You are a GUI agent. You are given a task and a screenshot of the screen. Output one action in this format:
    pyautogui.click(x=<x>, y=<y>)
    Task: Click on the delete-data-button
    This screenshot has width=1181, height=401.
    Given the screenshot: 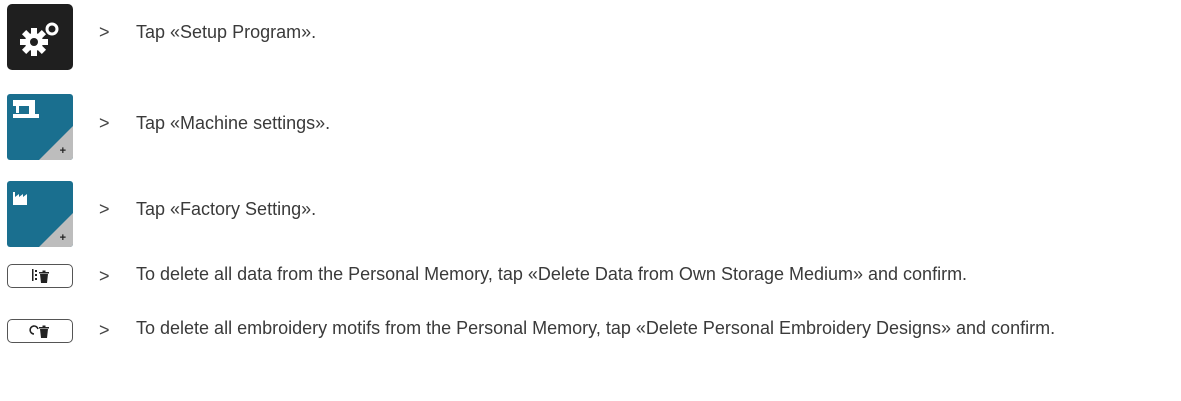 What is the action you would take?
    pyautogui.click(x=40, y=276)
    